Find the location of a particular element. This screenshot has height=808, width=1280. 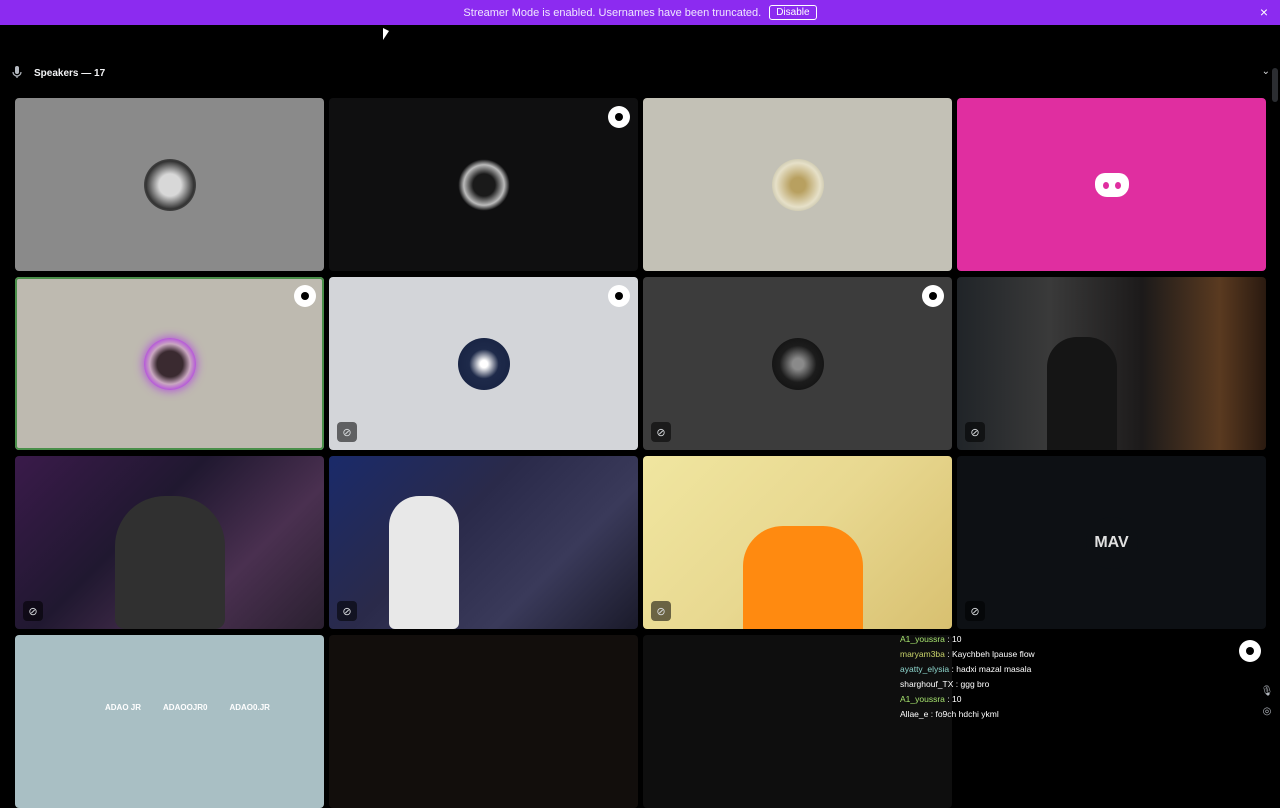

speakers-section-header: Speakers — 17 is located at coordinates (57, 73).